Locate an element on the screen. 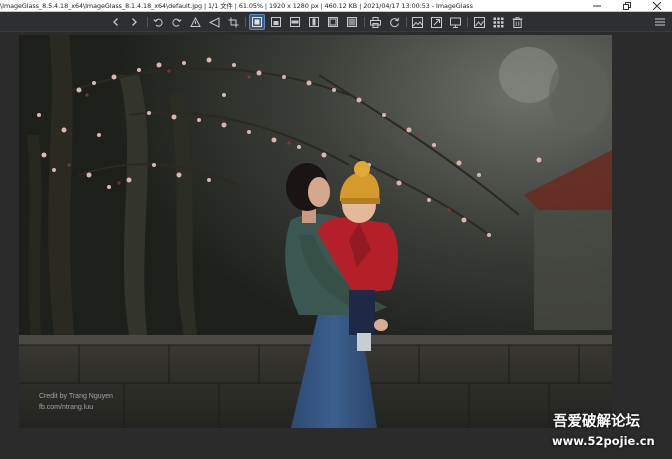 Image resolution: width=672 pixels, height=459 pixels. crop-button is located at coordinates (233, 22).